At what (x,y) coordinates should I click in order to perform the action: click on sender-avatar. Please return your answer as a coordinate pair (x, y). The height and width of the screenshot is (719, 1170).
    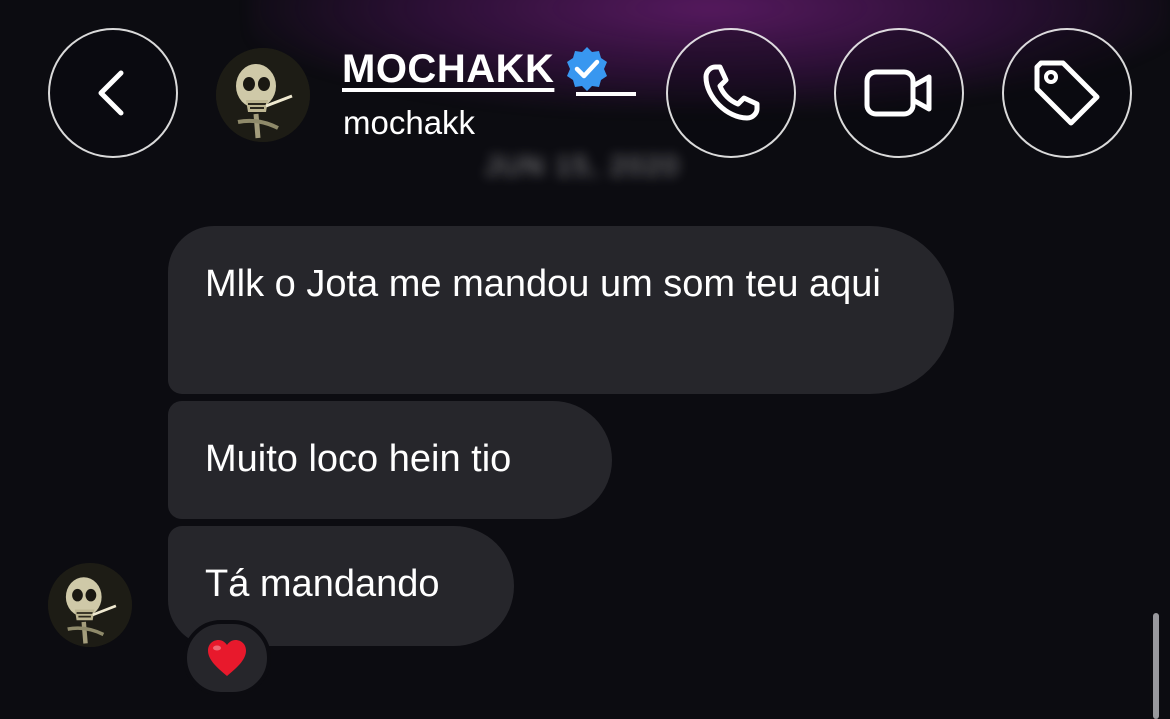
    Looking at the image, I should click on (90, 605).